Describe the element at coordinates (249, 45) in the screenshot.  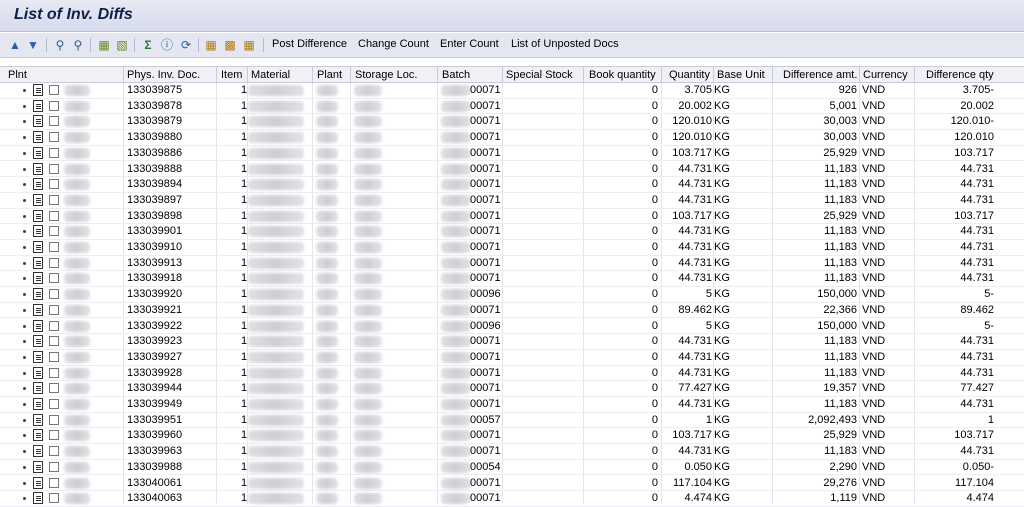
I see `save-layout-icon: ▦` at that location.